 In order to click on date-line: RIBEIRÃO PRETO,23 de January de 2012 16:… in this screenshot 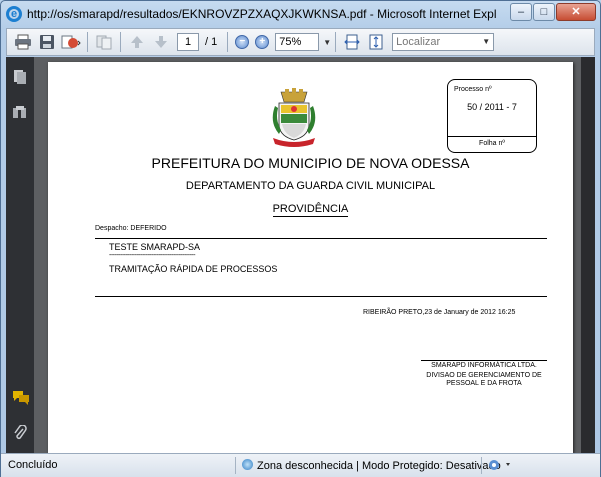, I will do `click(439, 312)`.